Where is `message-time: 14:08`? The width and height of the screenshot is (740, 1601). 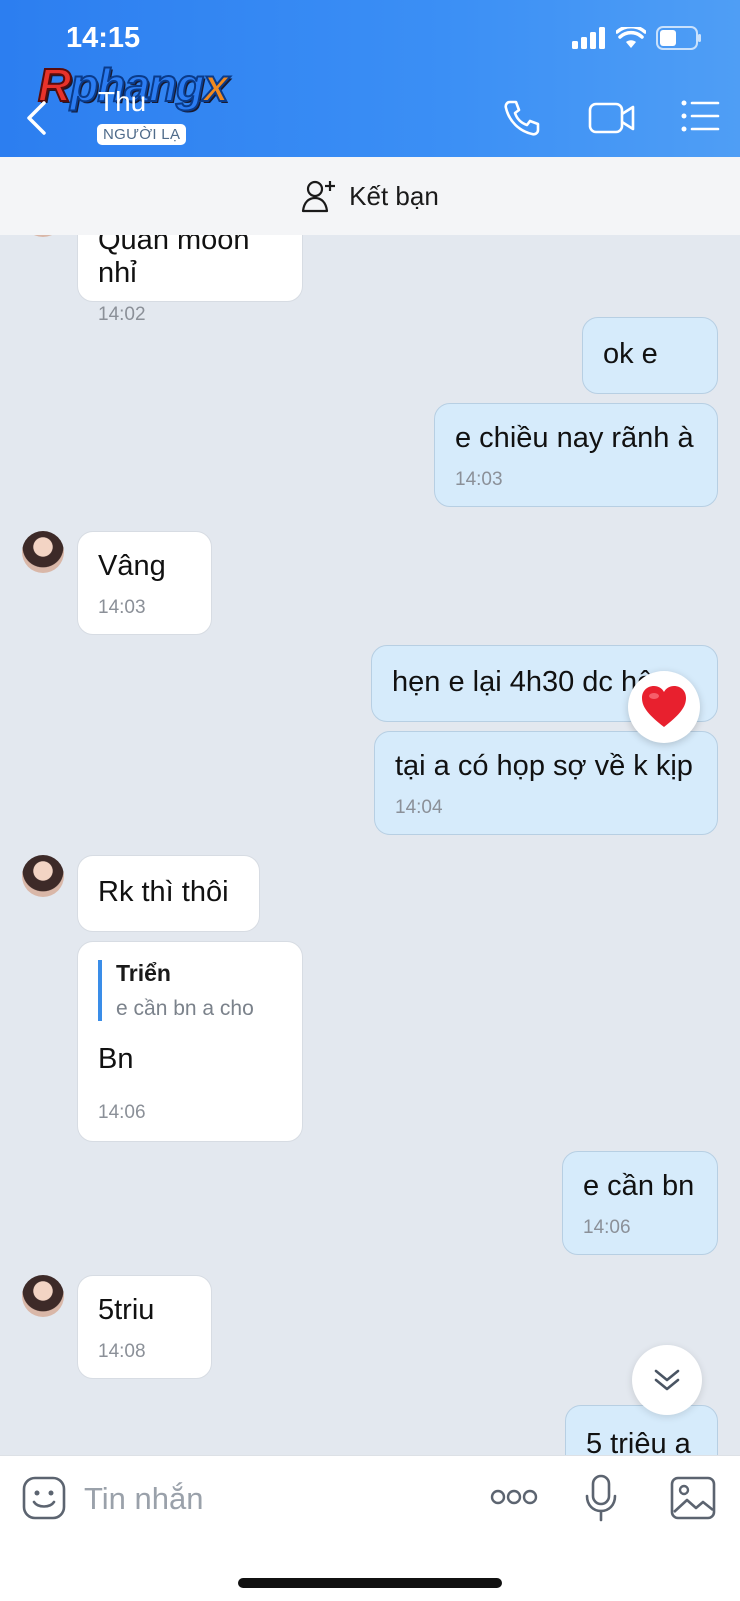 message-time: 14:08 is located at coordinates (122, 1351).